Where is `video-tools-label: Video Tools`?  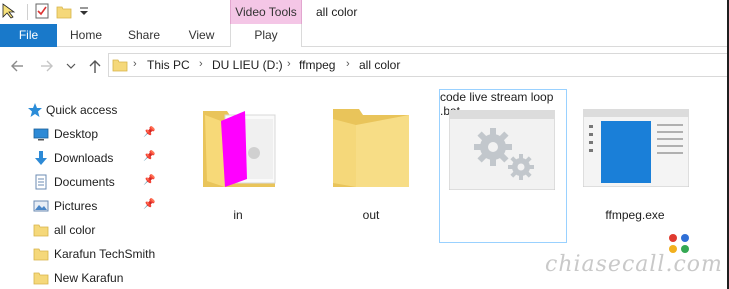
video-tools-label: Video Tools is located at coordinates (266, 12).